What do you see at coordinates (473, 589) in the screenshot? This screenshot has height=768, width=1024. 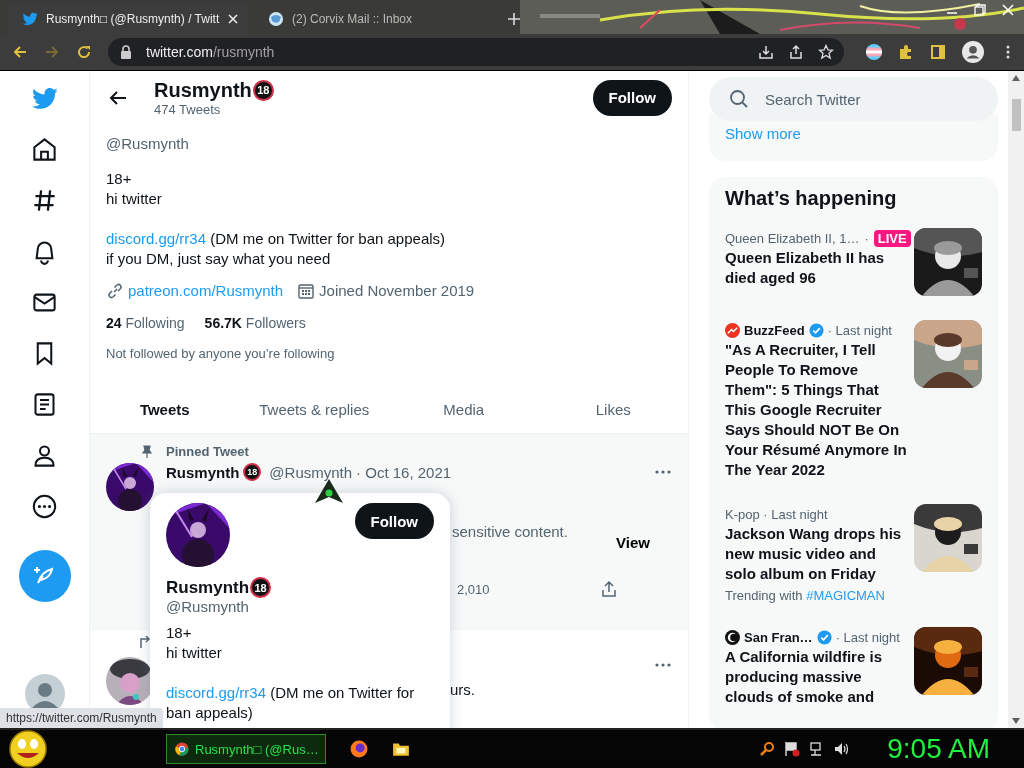 I see `like-count: 2,010` at bounding box center [473, 589].